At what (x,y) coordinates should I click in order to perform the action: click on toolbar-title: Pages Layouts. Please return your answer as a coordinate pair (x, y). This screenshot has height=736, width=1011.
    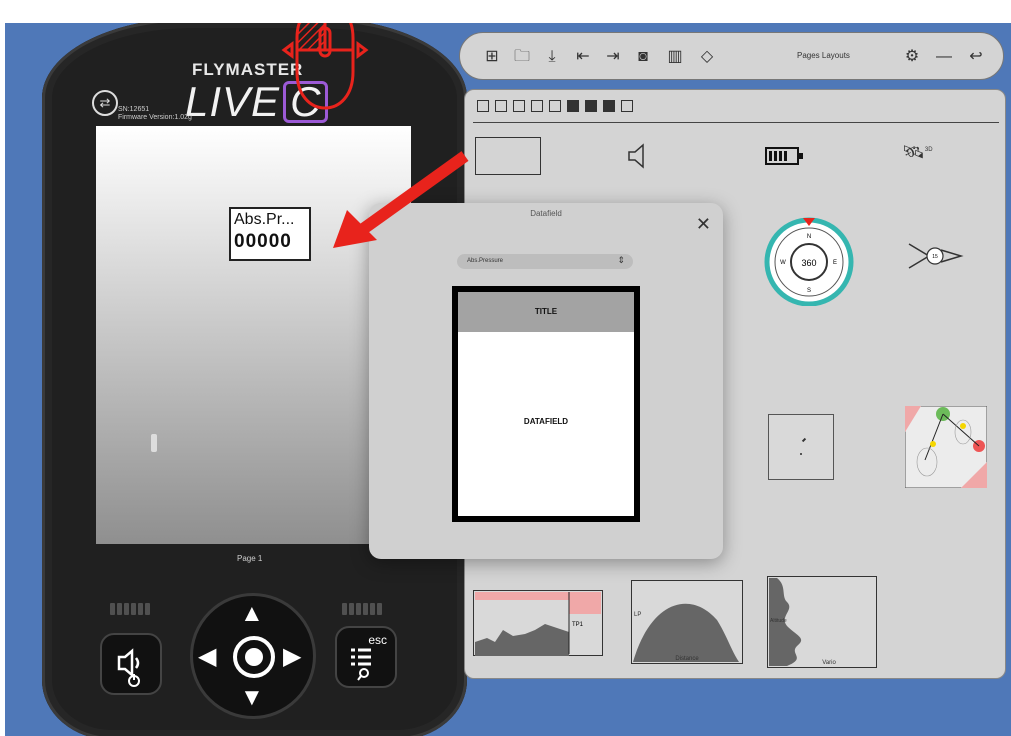
    Looking at the image, I should click on (823, 55).